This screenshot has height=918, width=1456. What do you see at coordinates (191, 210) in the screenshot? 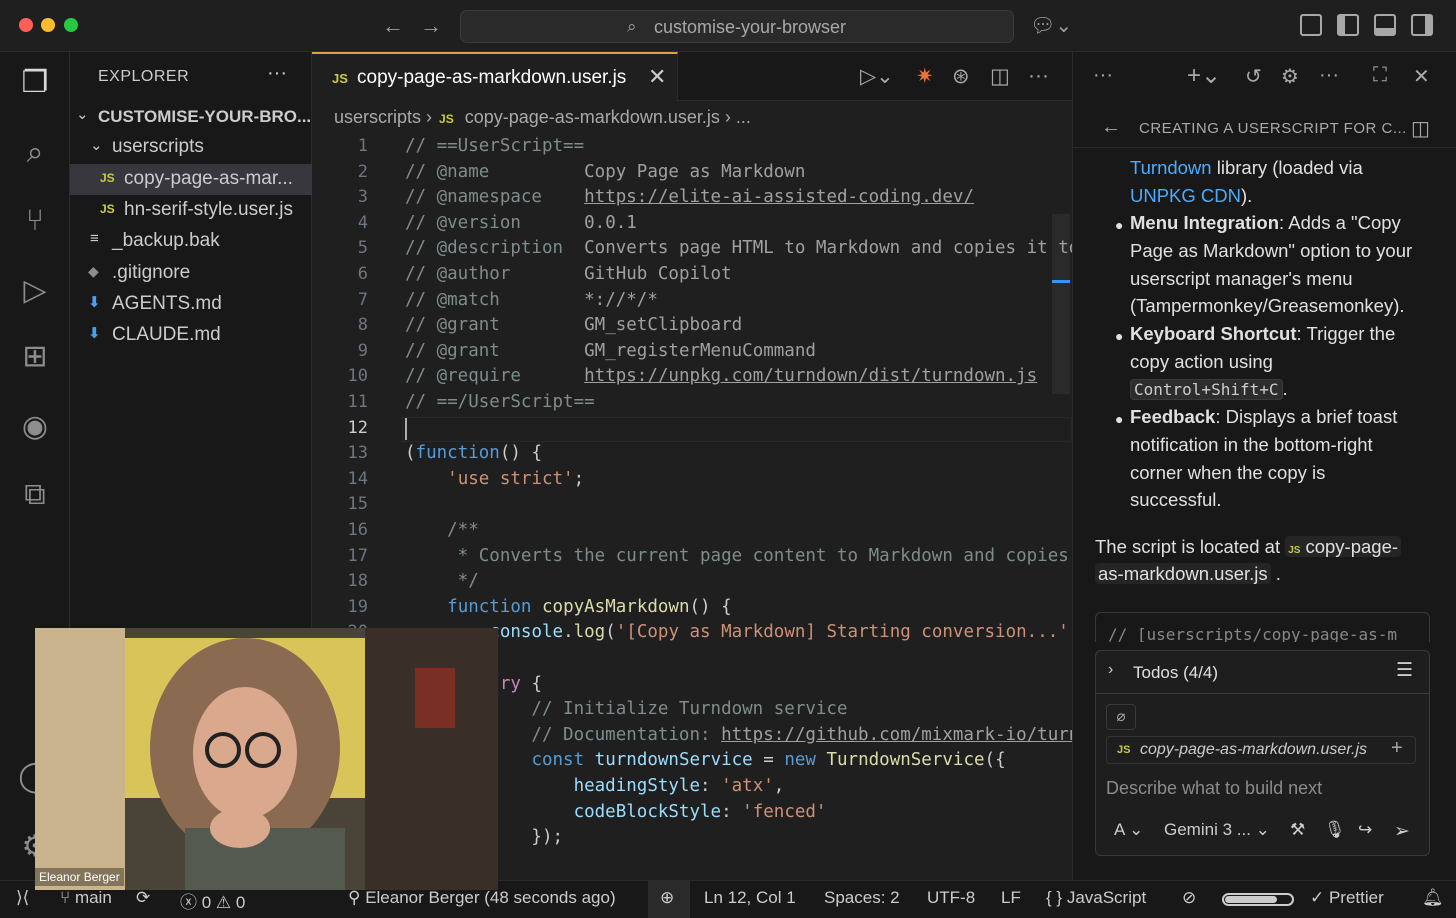
I see `tree-file-hn-serif: JS hn-serif-style.user.js` at bounding box center [191, 210].